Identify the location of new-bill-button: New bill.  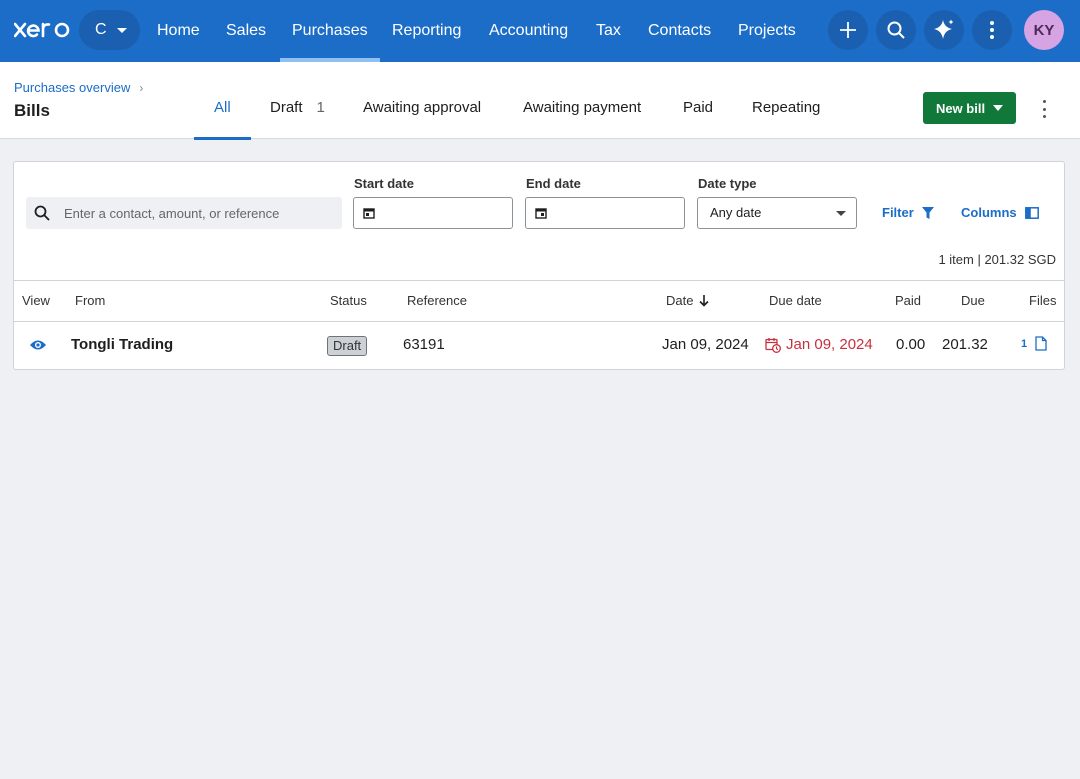
(969, 108).